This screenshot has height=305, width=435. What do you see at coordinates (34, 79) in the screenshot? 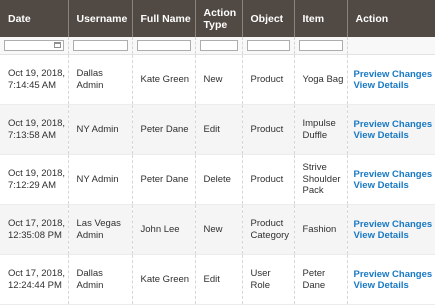
I see `date-cell: Oct 19, 2018, 7:14:45 AM` at bounding box center [34, 79].